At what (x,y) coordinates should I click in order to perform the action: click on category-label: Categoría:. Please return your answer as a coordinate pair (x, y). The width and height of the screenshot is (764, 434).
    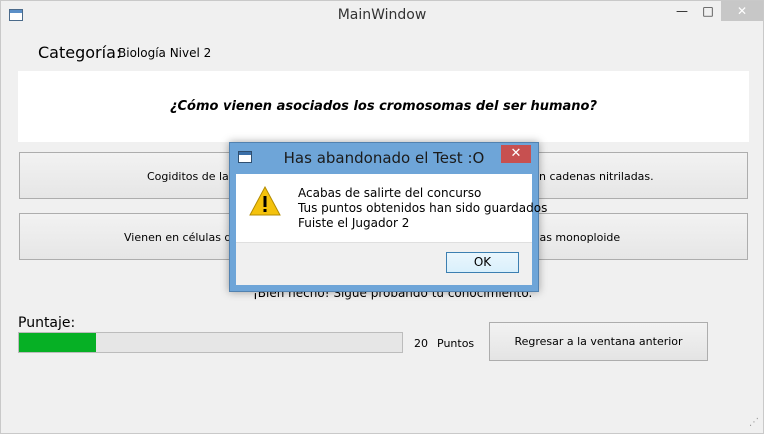
    Looking at the image, I should click on (80, 52).